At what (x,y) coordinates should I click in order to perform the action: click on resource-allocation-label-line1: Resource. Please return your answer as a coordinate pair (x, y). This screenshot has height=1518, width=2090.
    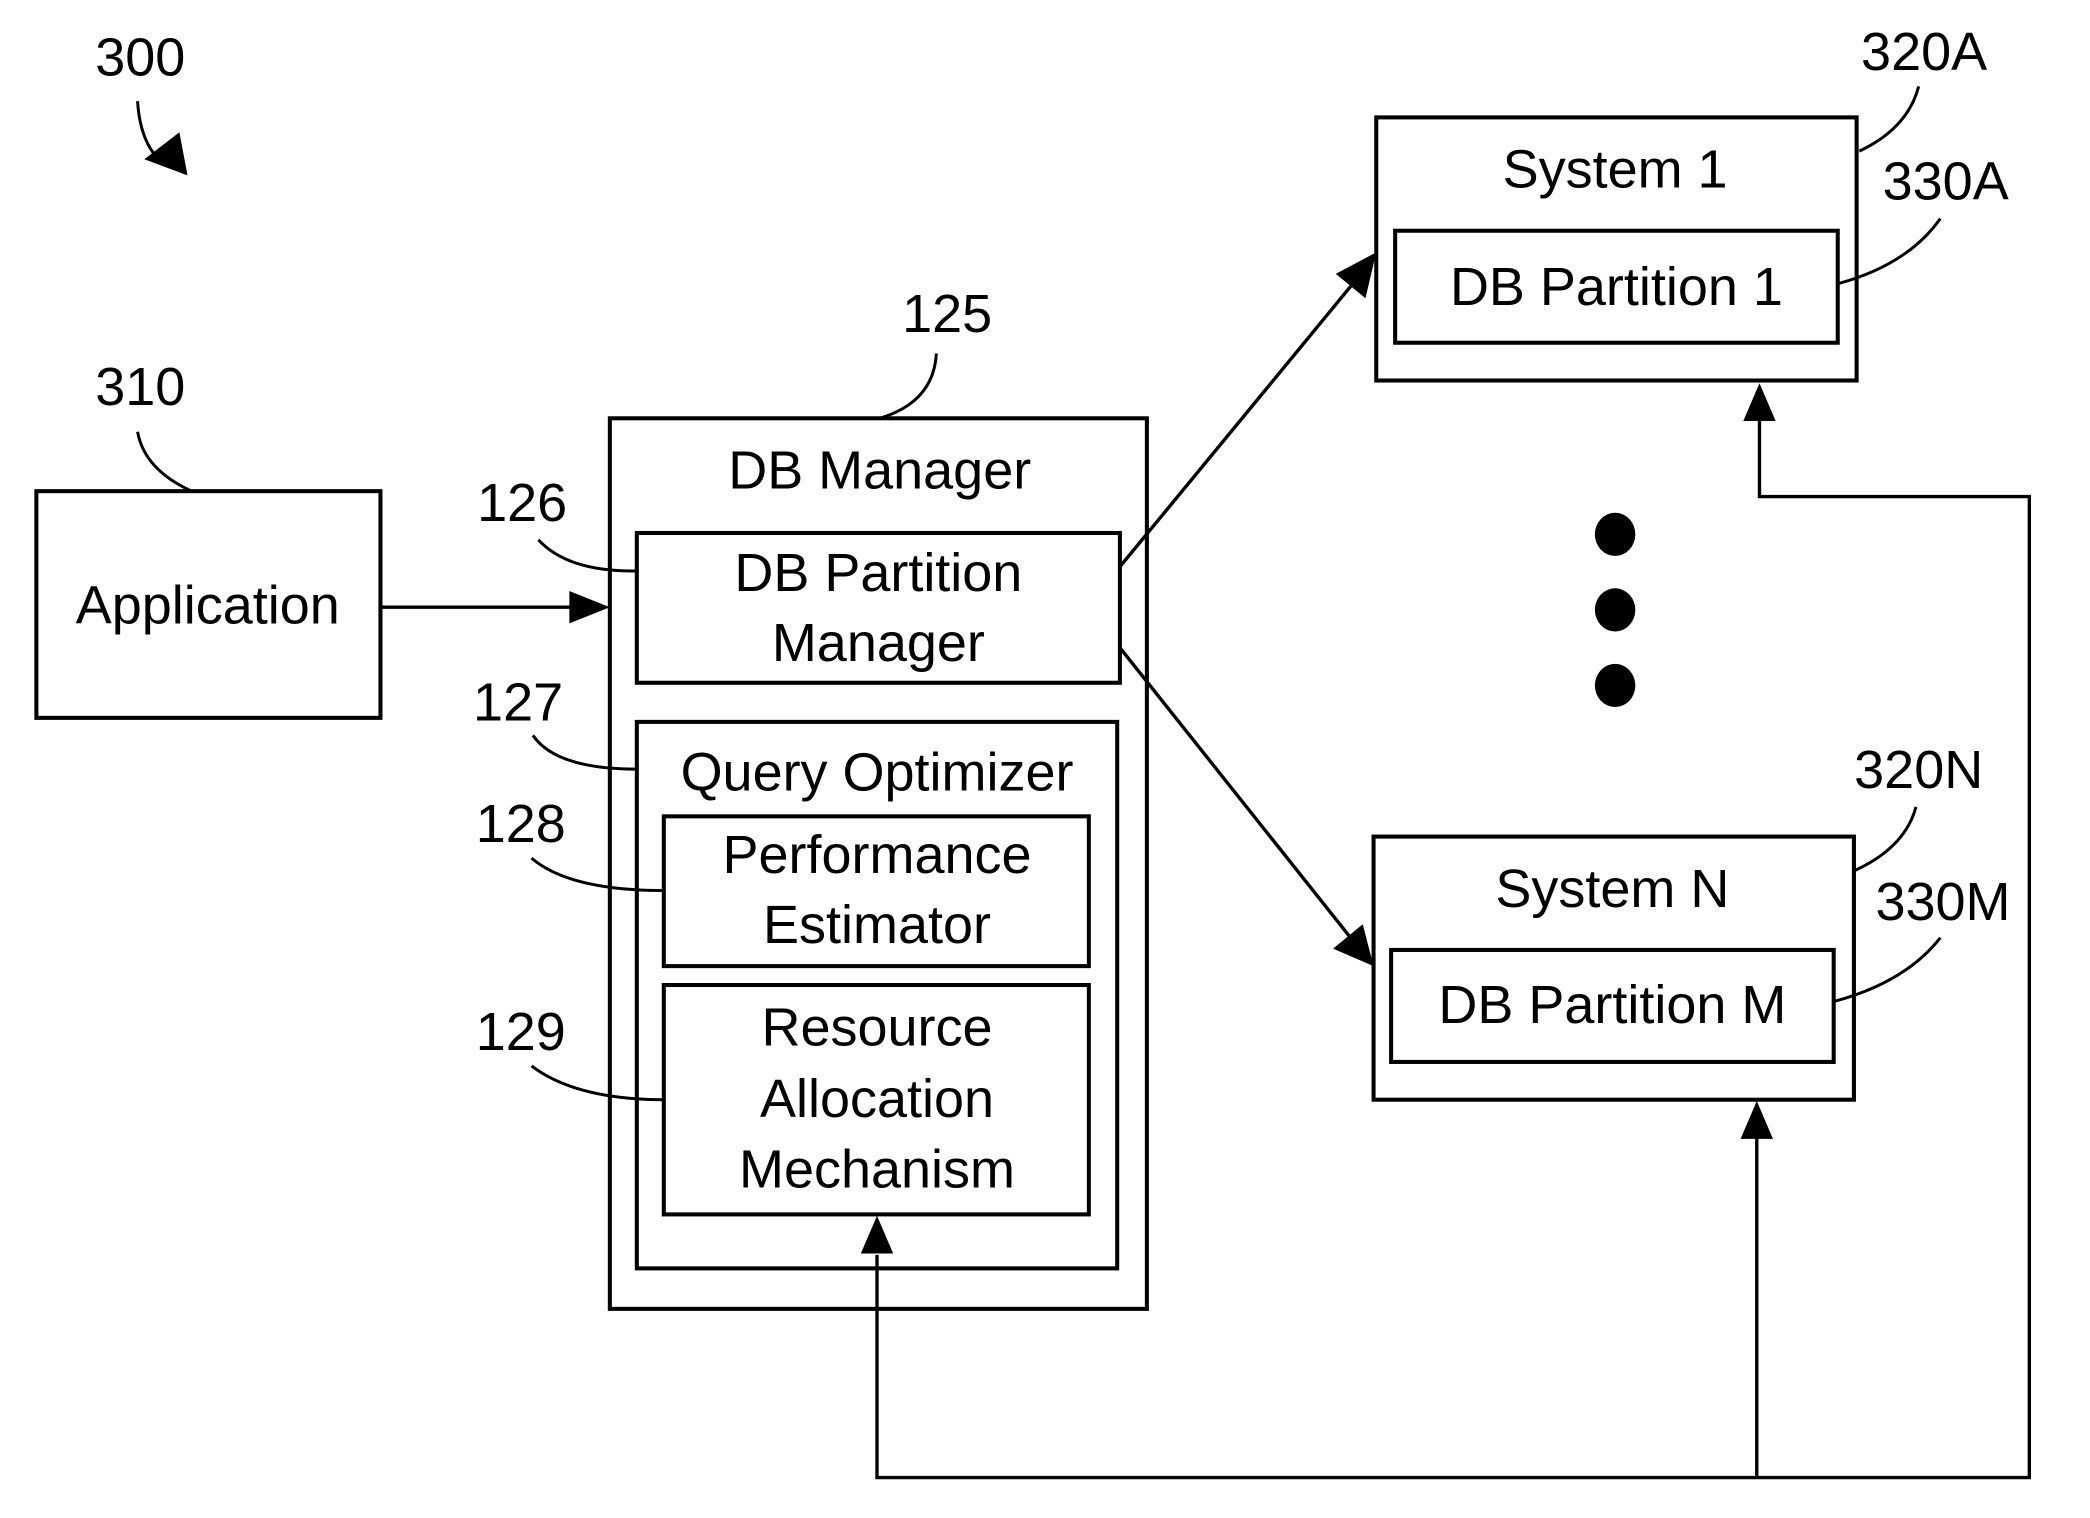
    Looking at the image, I should click on (877, 1028).